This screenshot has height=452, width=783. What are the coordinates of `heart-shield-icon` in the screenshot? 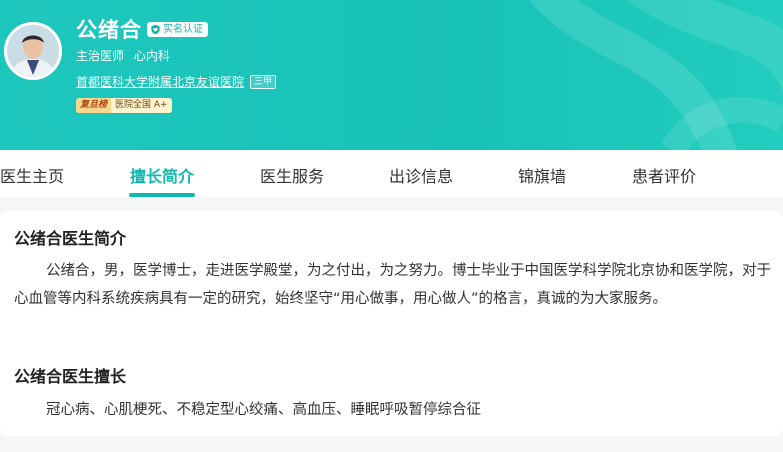 It's located at (155, 29).